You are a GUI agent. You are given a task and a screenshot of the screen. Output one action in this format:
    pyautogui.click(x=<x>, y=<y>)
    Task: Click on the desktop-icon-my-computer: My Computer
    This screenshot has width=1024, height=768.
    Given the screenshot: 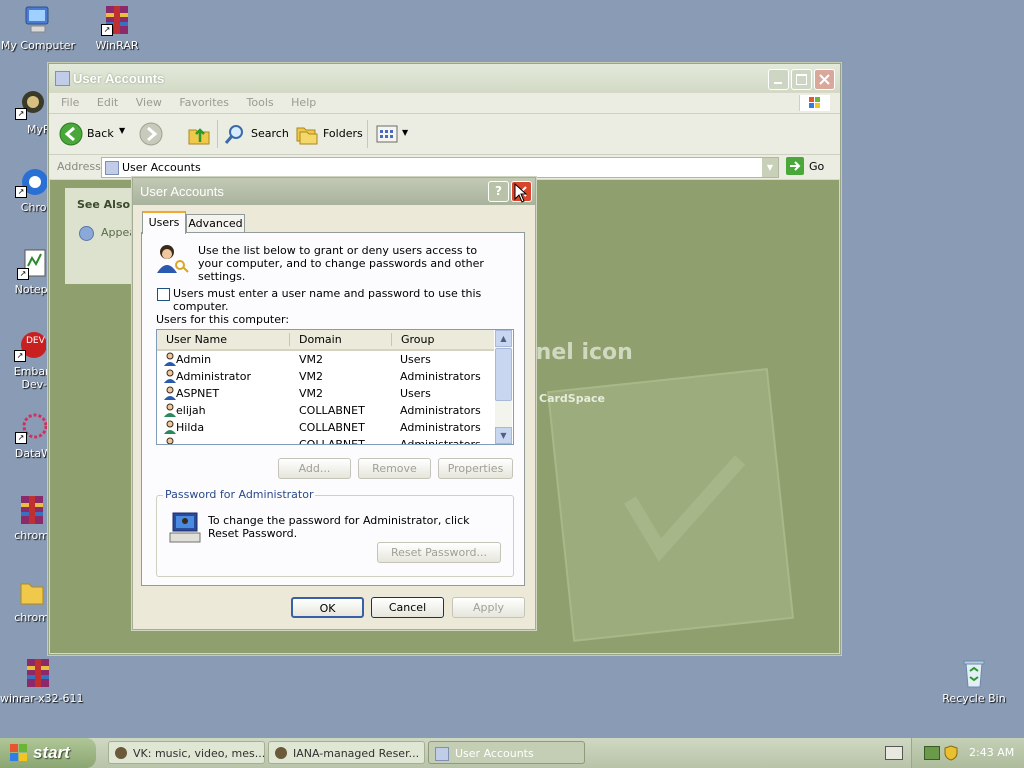 What is the action you would take?
    pyautogui.click(x=38, y=28)
    